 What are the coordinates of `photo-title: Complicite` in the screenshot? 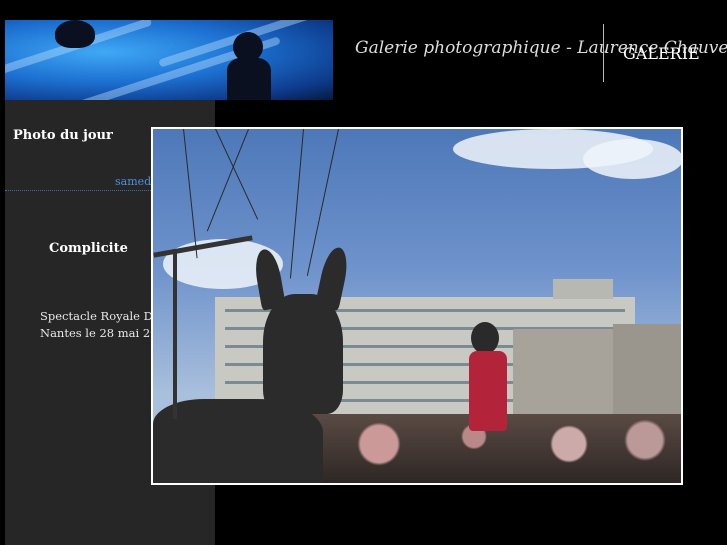 It's located at (88, 248).